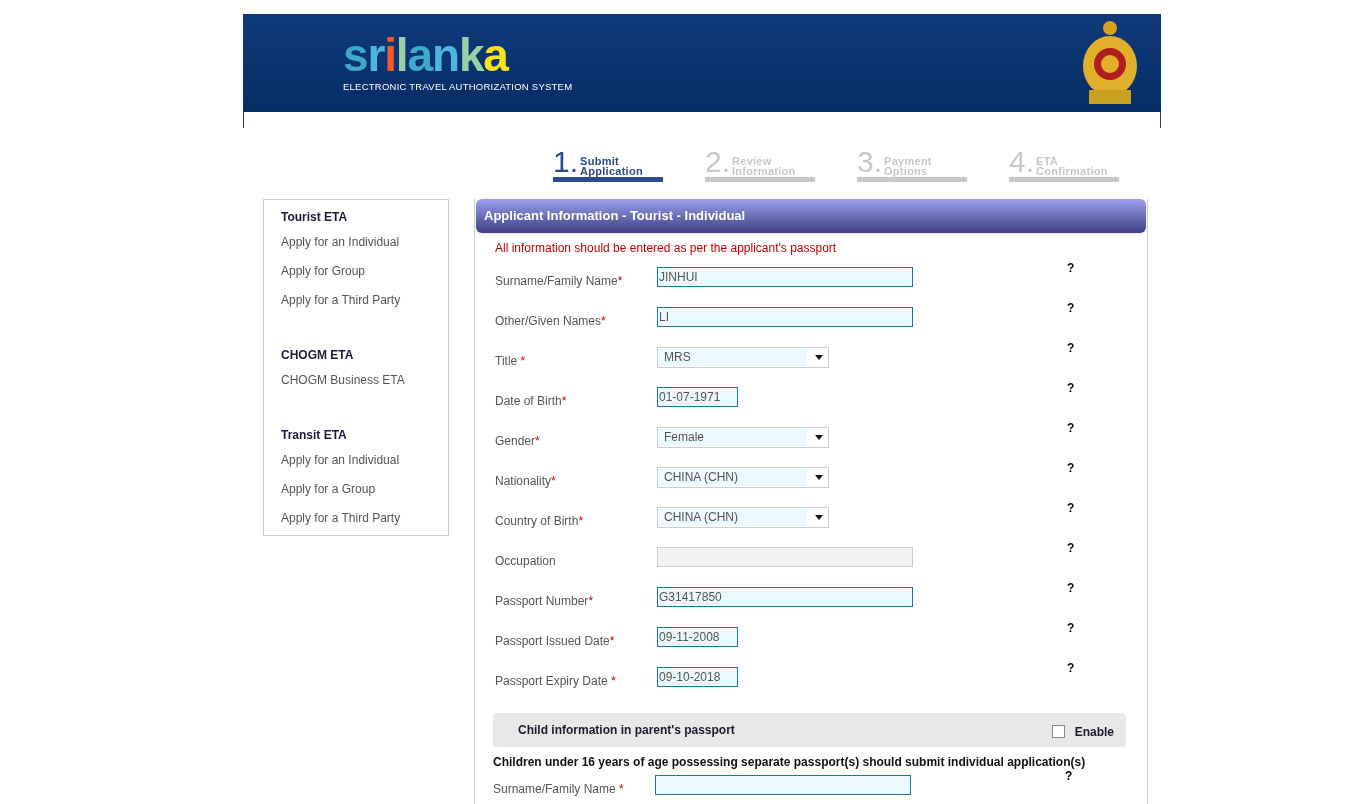 The image size is (1354, 804). I want to click on field-label: Title *, so click(511, 361).